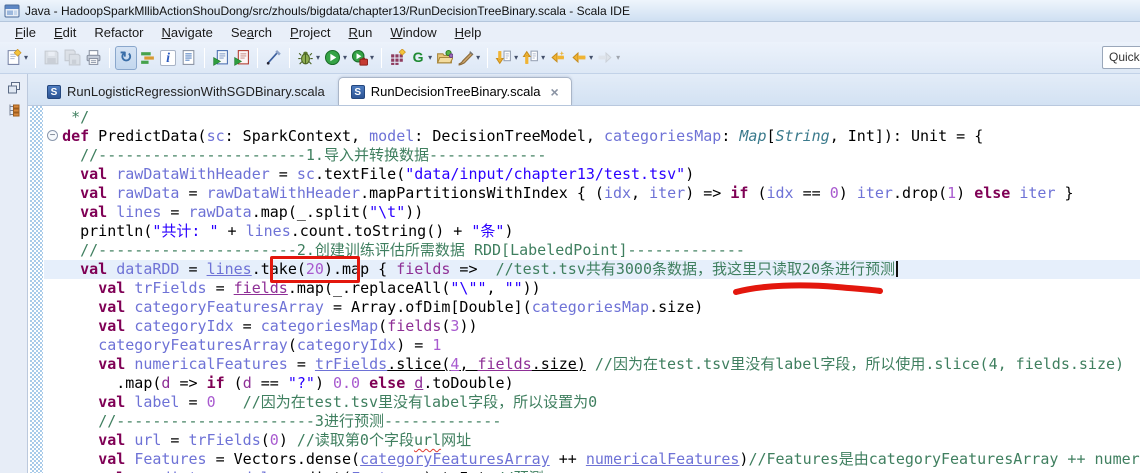 This screenshot has height=473, width=1140. Describe the element at coordinates (533, 58) in the screenshot. I see `prev-annotation-icon: ▾` at that location.